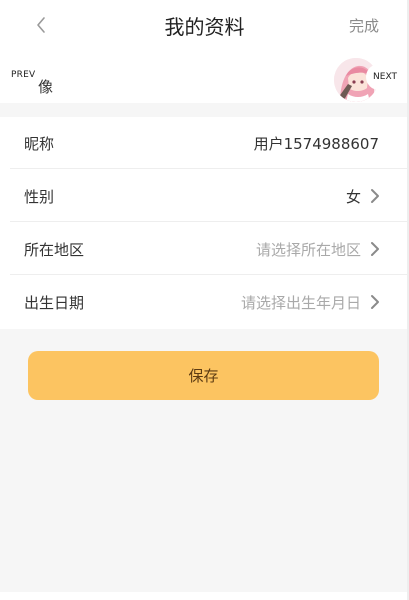 This screenshot has height=600, width=409. What do you see at coordinates (308, 250) in the screenshot?
I see `region-placeholder: 请选择所在地区` at bounding box center [308, 250].